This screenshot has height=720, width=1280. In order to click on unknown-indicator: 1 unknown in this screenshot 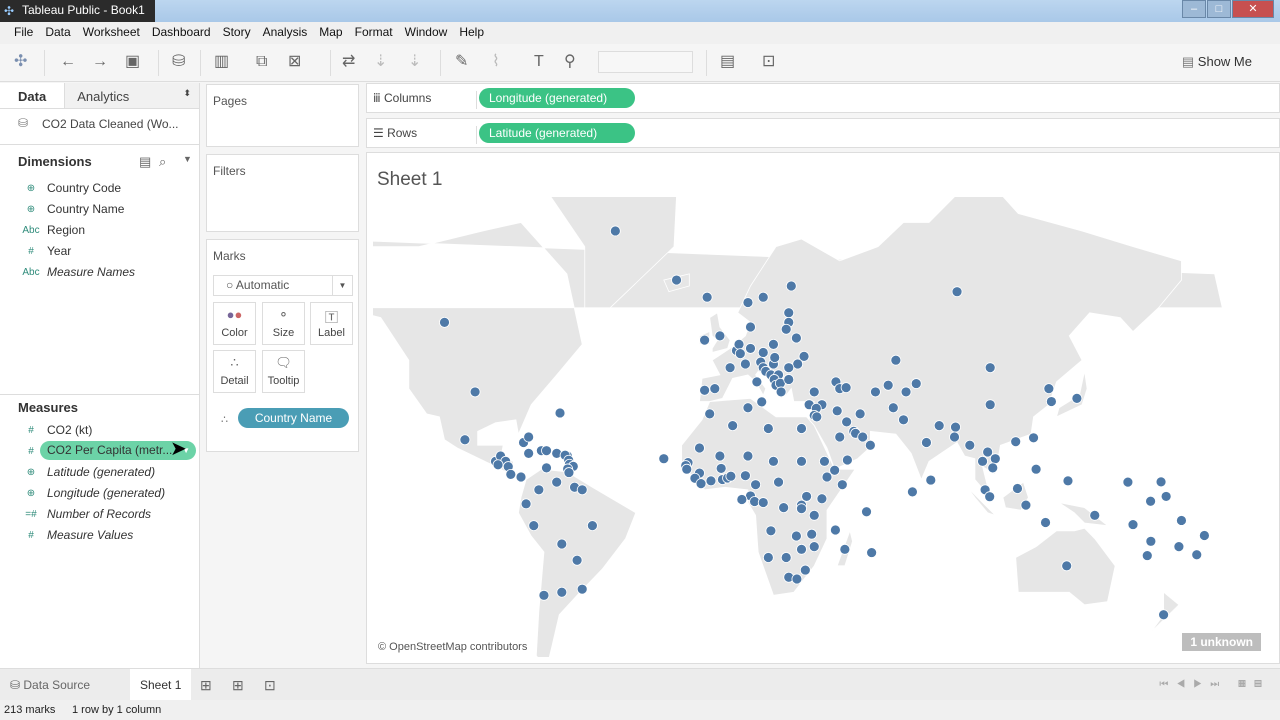, I will do `click(1221, 642)`.